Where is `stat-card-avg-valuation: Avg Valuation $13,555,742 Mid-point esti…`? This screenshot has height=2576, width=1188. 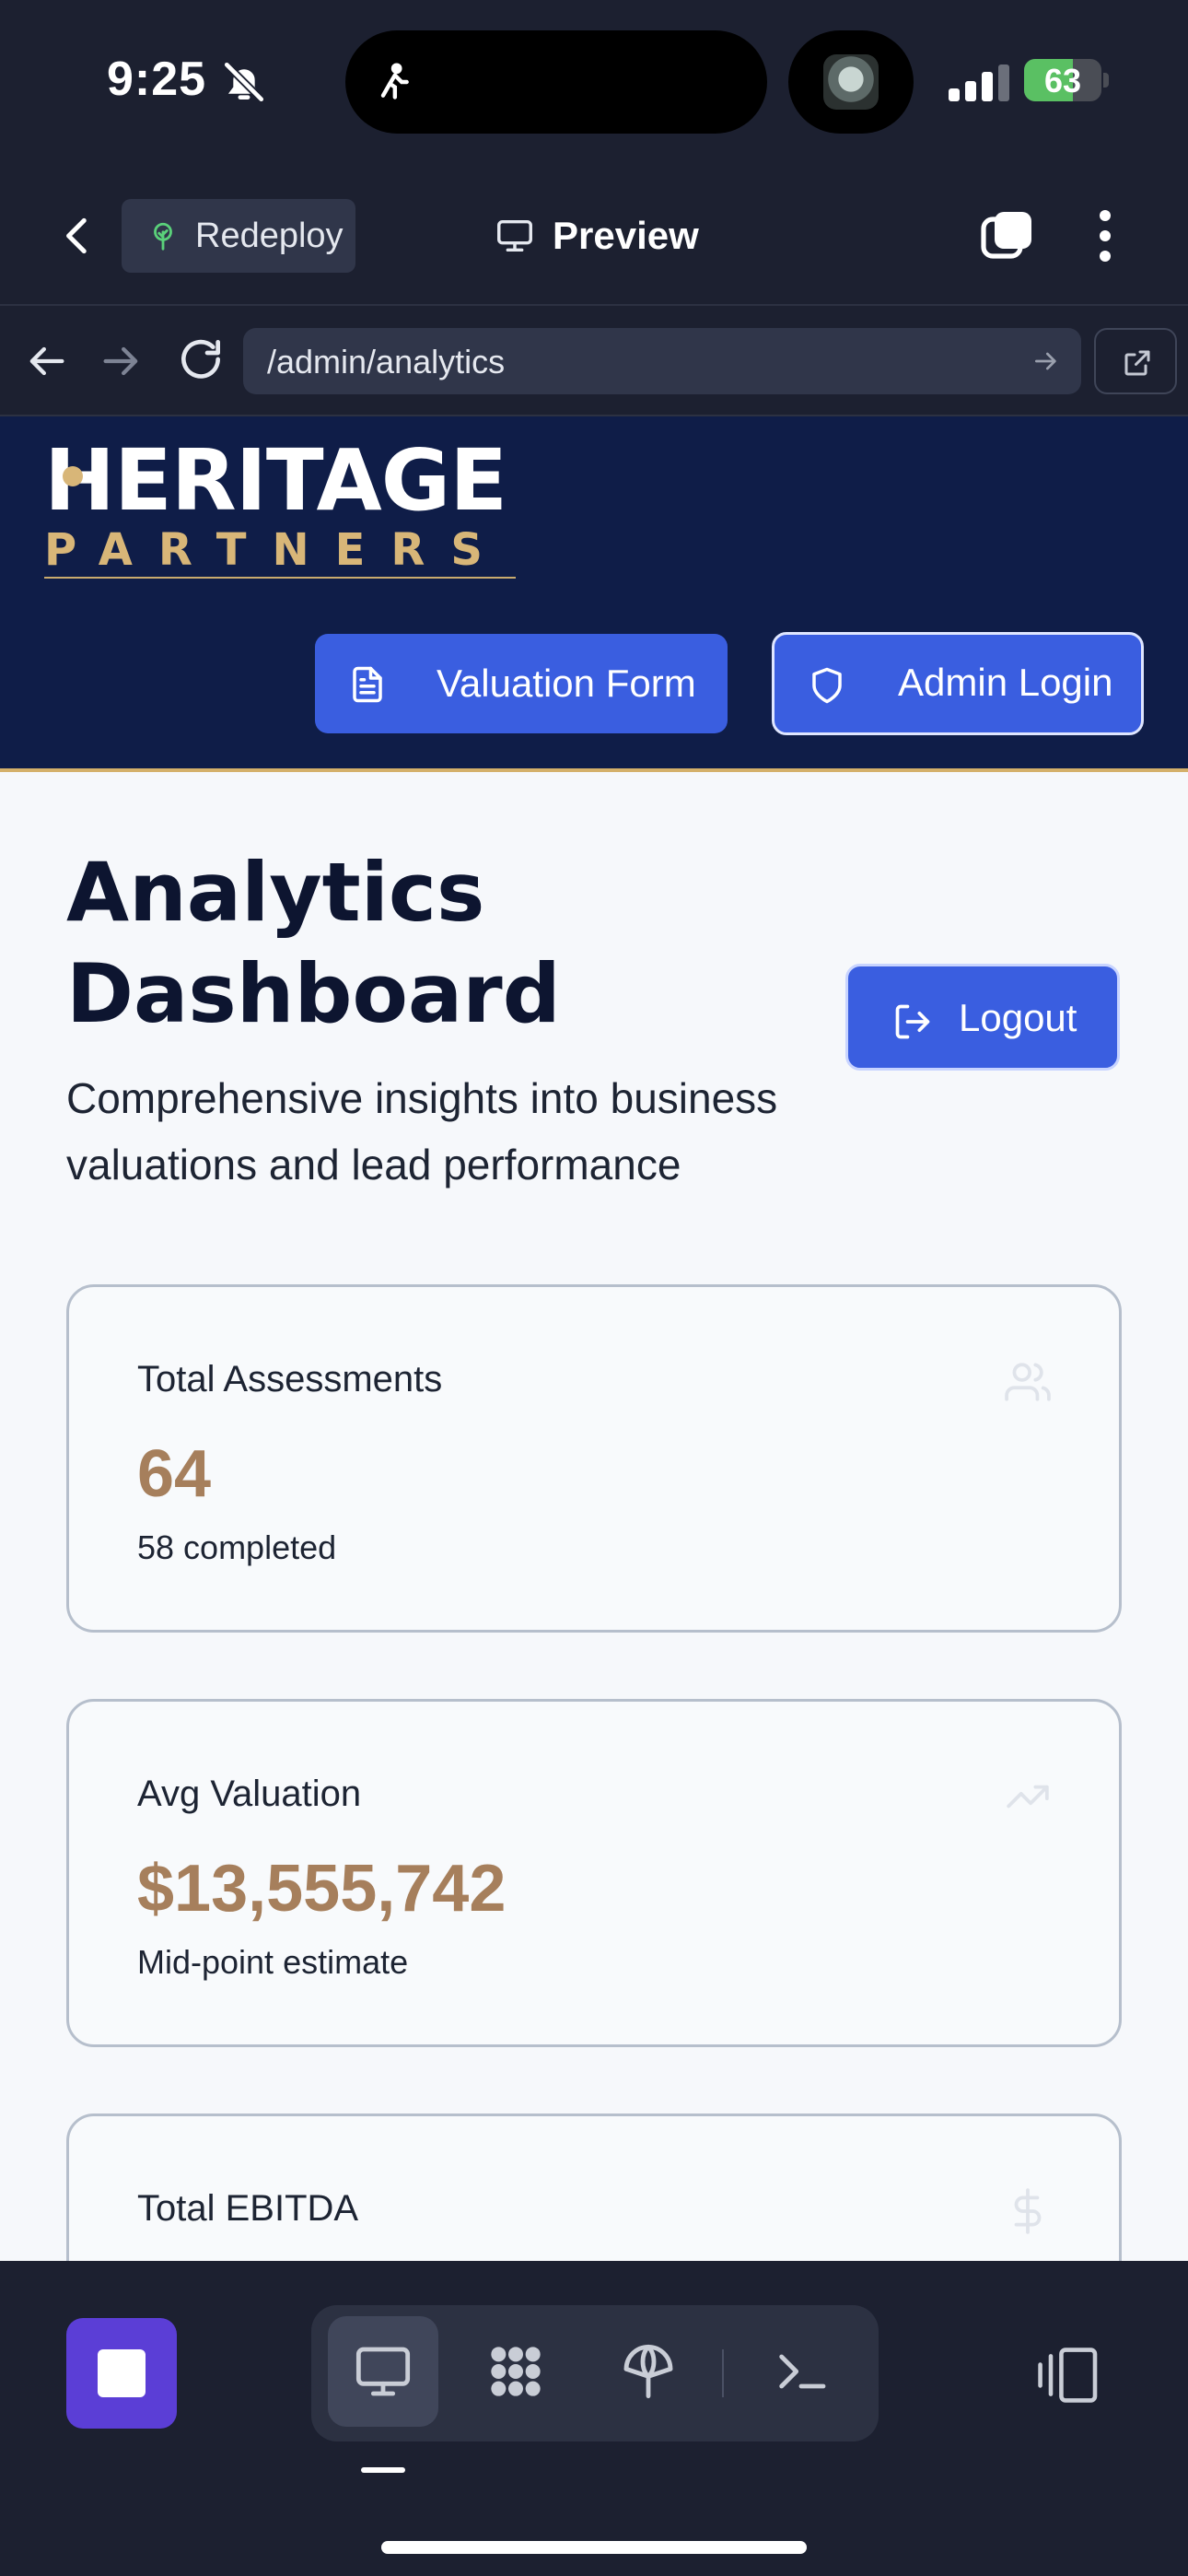
stat-card-avg-valuation: Avg Valuation $13,555,742 Mid-point esti… is located at coordinates (594, 1873).